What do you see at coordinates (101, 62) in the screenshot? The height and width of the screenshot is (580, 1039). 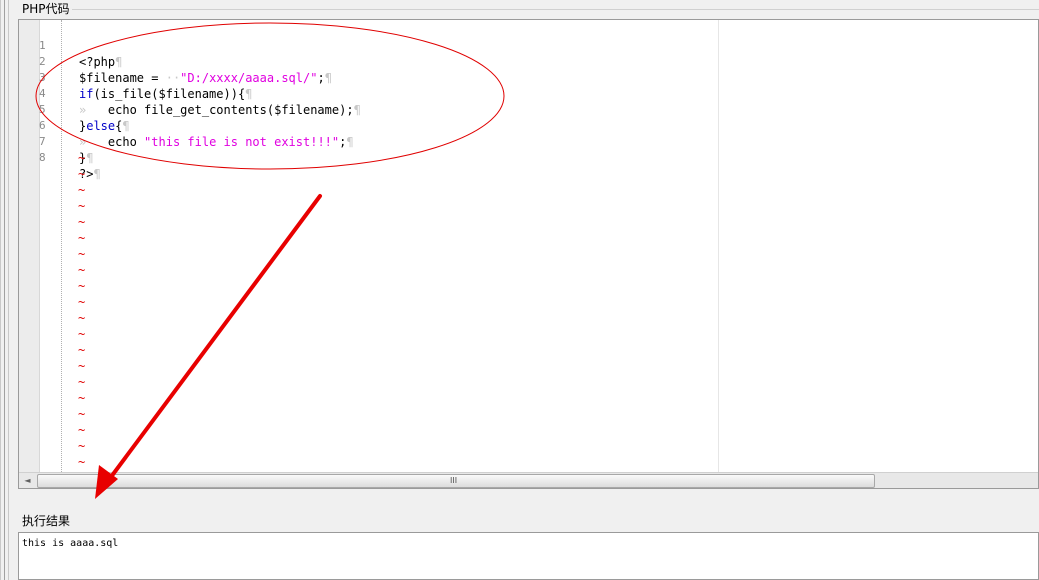 I see `code-text: <?php¶` at bounding box center [101, 62].